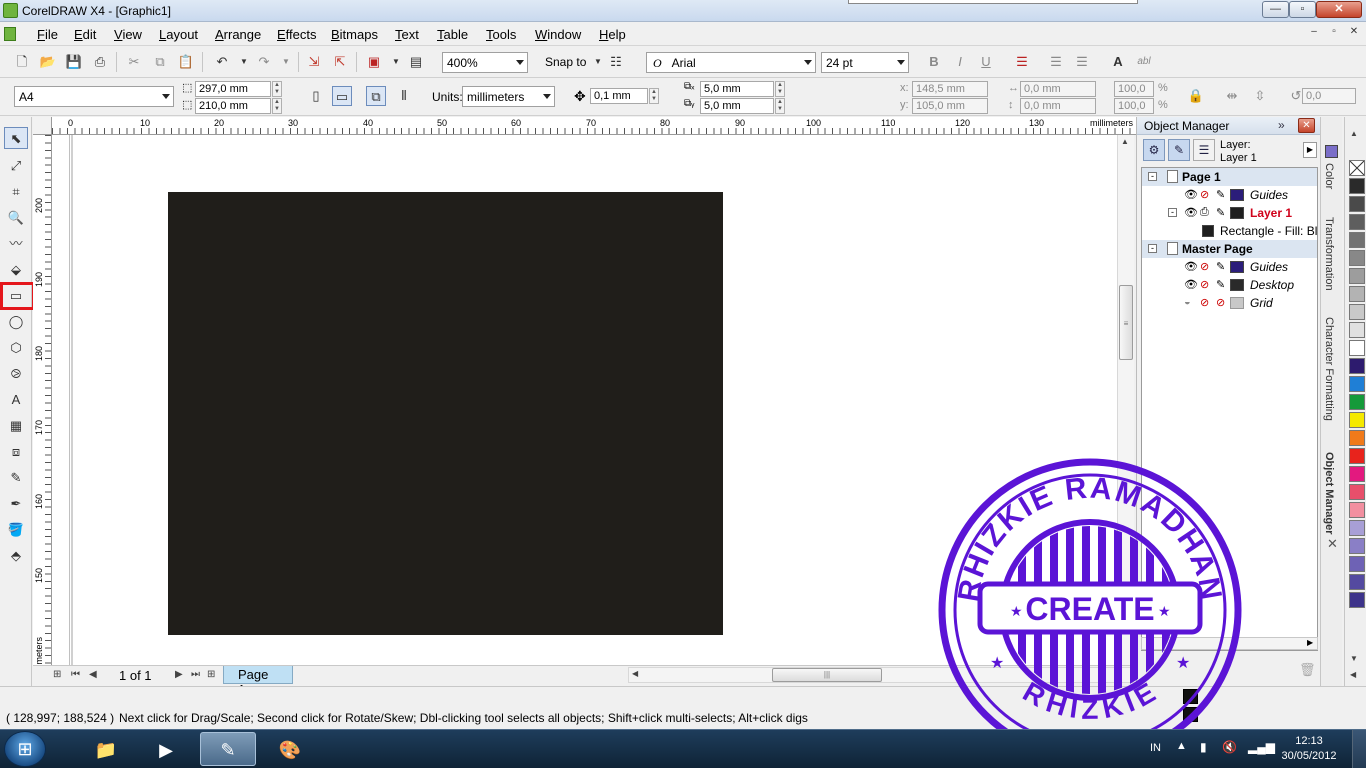  I want to click on basic-shapes-tool-icon: ⧁, so click(16, 374).